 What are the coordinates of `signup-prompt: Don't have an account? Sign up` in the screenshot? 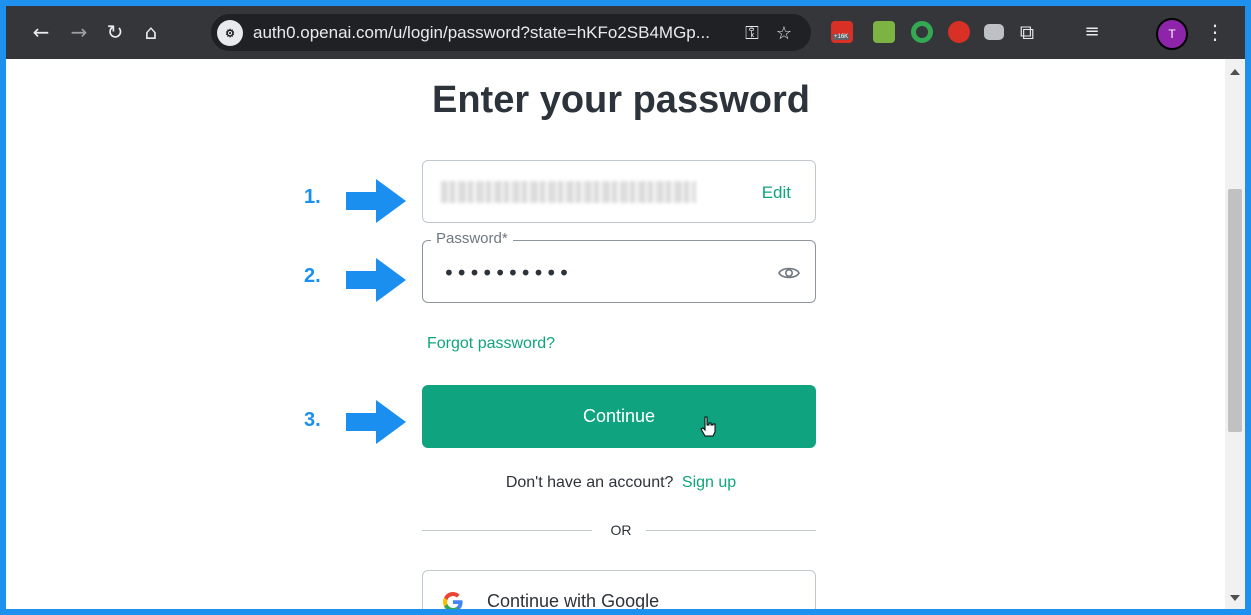 It's located at (621, 483).